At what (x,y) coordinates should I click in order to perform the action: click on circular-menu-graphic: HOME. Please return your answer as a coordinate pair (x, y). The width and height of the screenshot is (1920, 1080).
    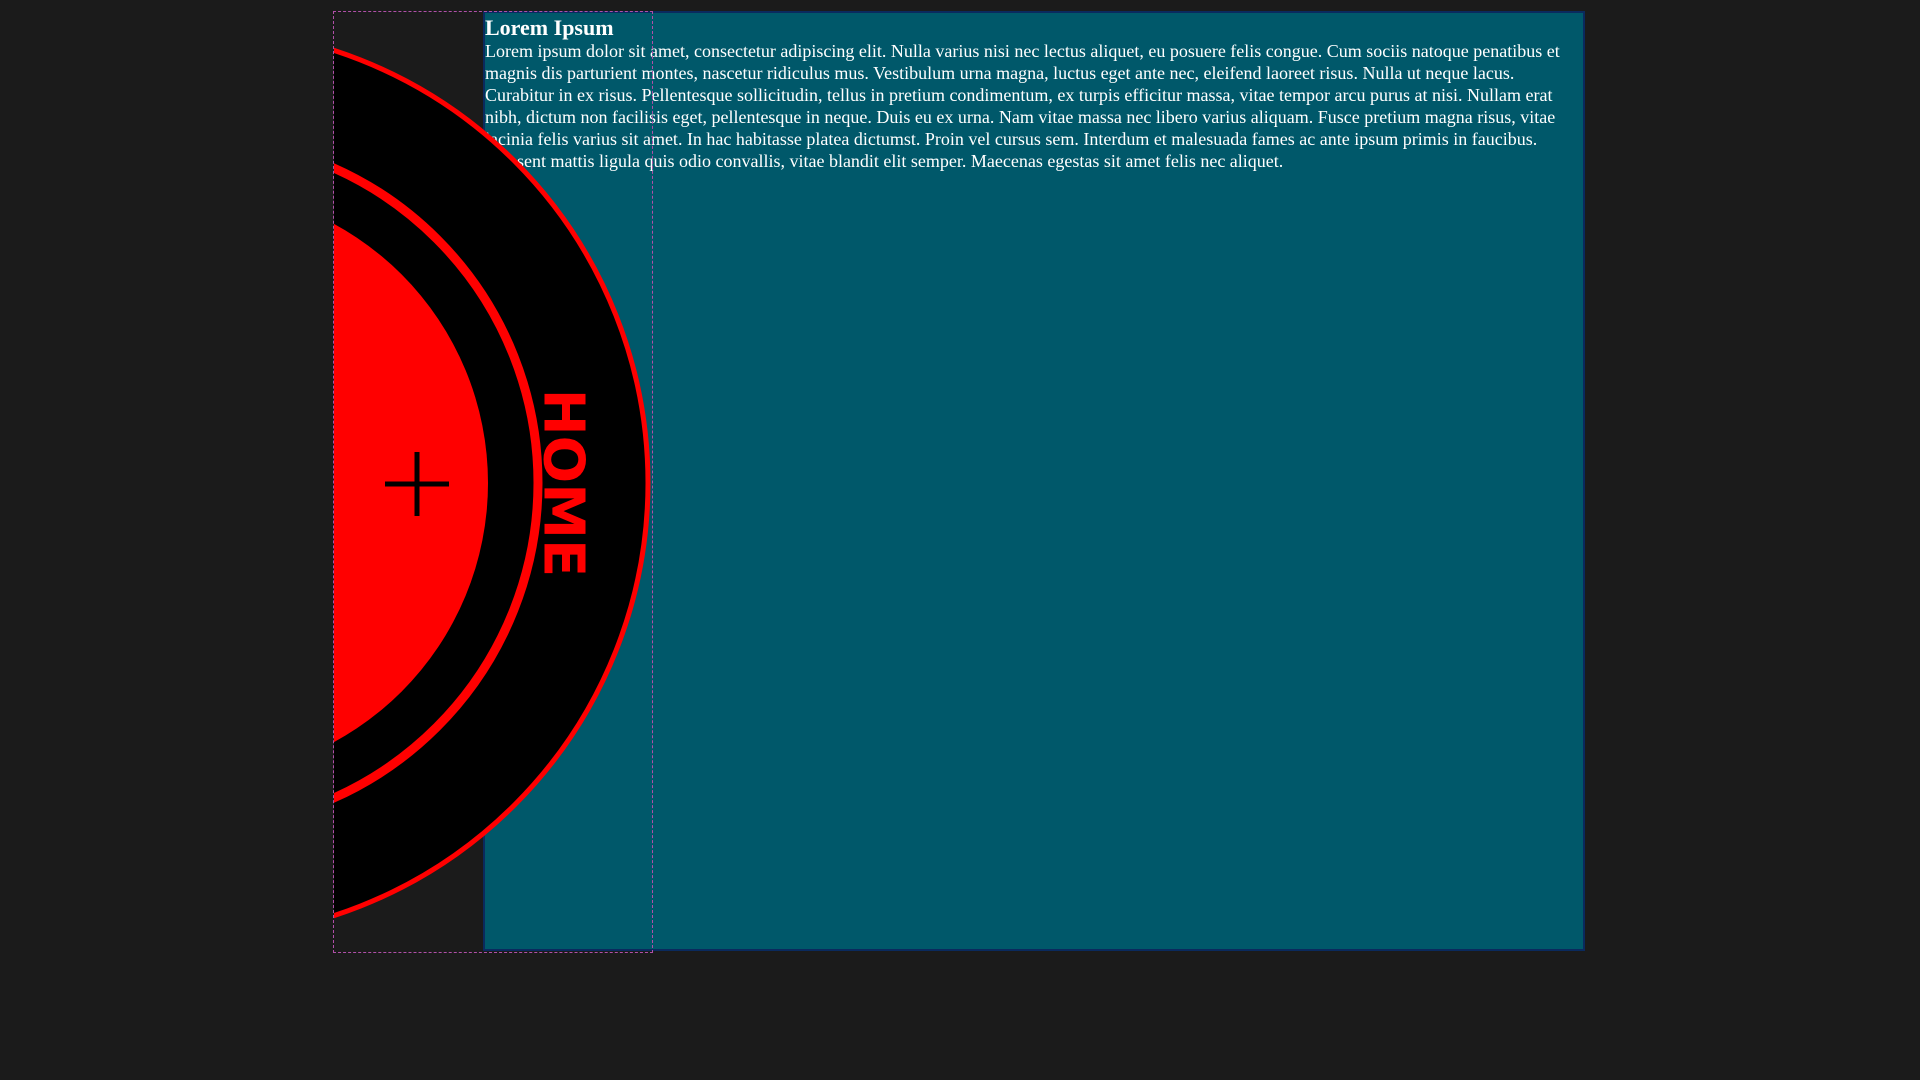
    Looking at the image, I should click on (492, 483).